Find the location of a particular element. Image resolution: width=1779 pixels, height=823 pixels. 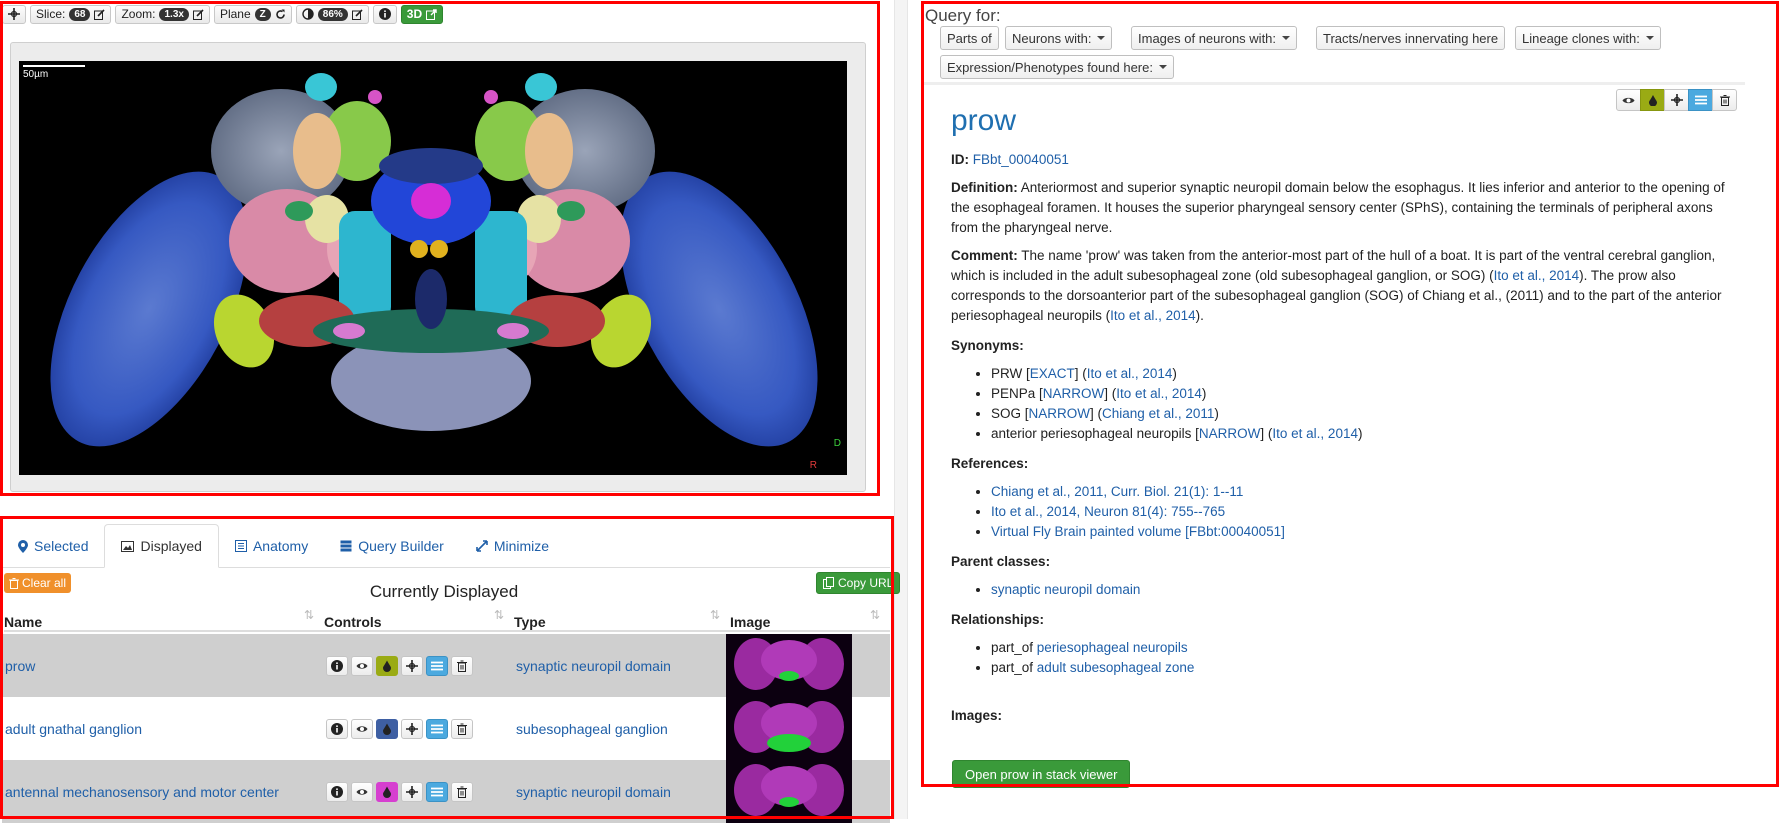

type-link: subesophageal ganglion is located at coordinates (592, 729).